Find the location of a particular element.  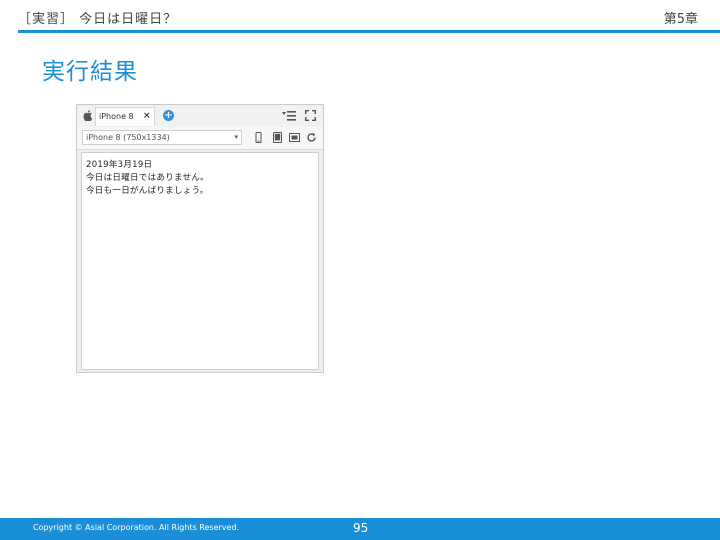

close-icon: × is located at coordinates (147, 116).